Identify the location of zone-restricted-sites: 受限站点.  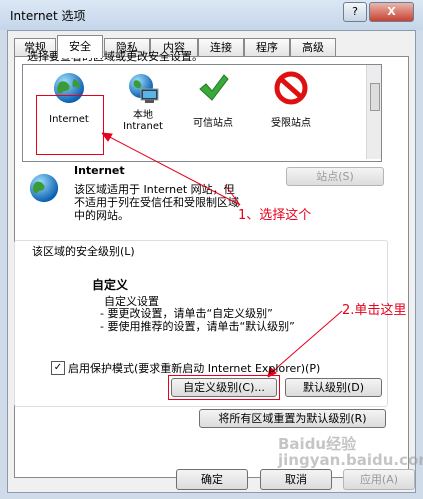
(291, 100).